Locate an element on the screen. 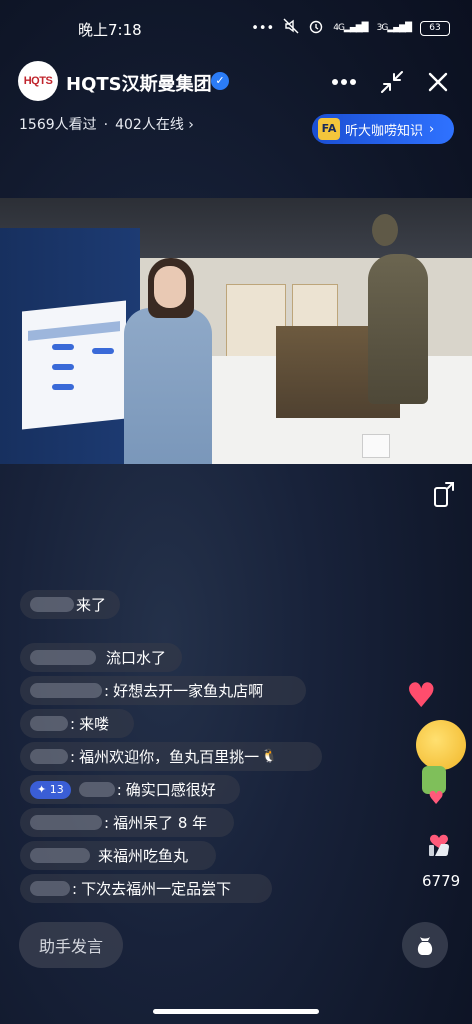  chat-text: 来喽 is located at coordinates (94, 724).